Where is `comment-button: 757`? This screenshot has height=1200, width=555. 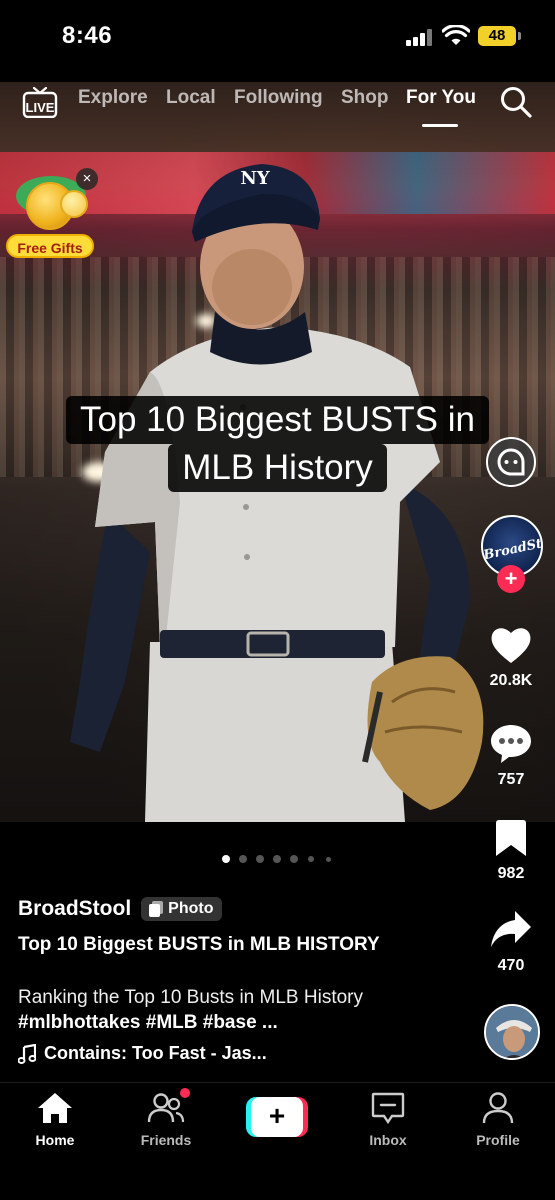
comment-button: 757 is located at coordinates (511, 755).